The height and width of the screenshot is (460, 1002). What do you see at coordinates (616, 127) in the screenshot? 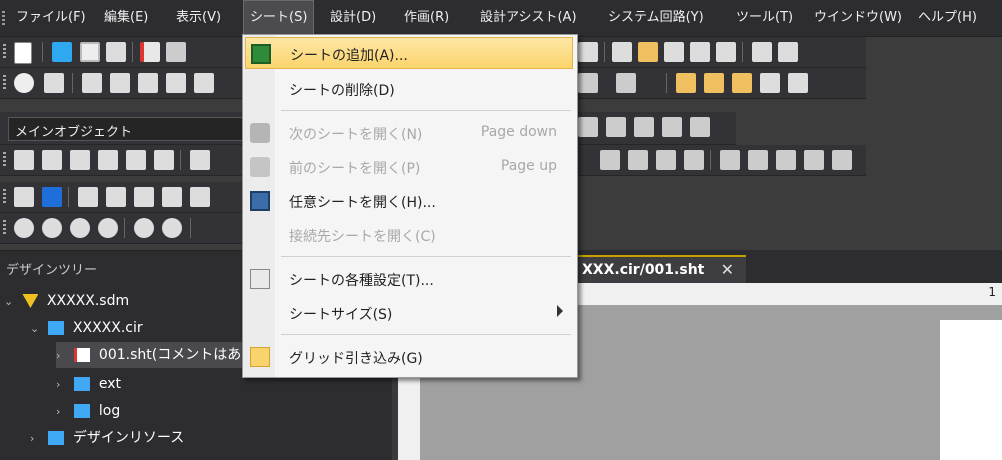
I see `shape-2-icon` at bounding box center [616, 127].